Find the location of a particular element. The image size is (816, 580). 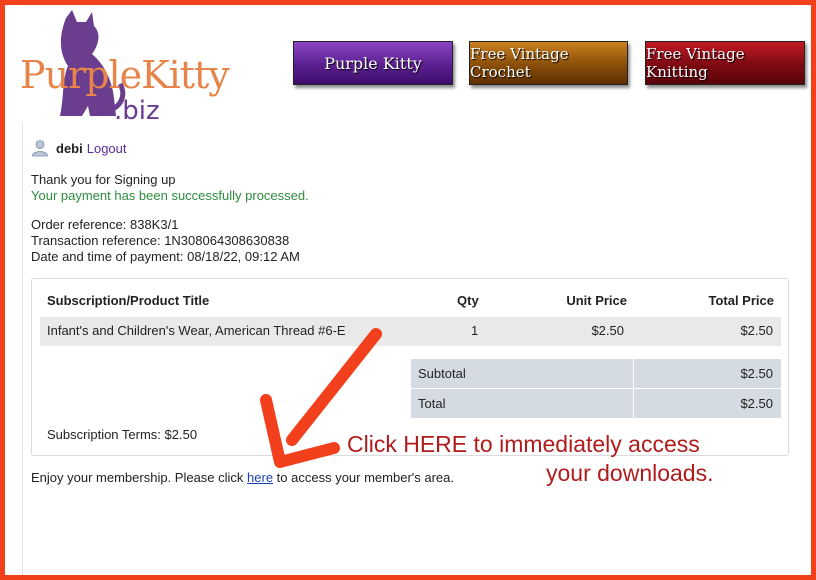

subtotal-row: Subtotal $2.50 is located at coordinates (596, 373).